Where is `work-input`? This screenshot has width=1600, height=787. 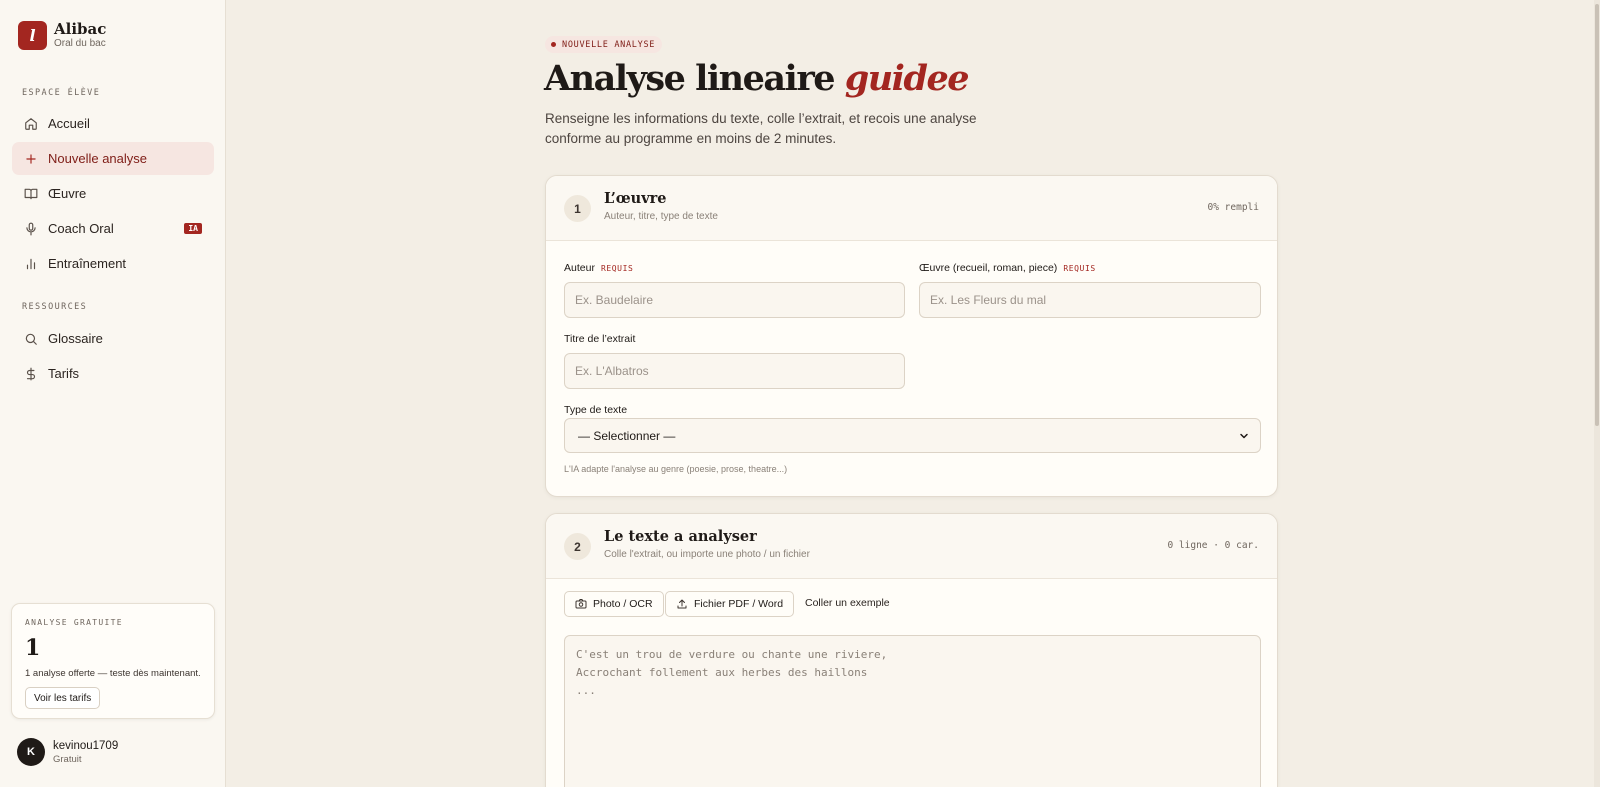
work-input is located at coordinates (1090, 300).